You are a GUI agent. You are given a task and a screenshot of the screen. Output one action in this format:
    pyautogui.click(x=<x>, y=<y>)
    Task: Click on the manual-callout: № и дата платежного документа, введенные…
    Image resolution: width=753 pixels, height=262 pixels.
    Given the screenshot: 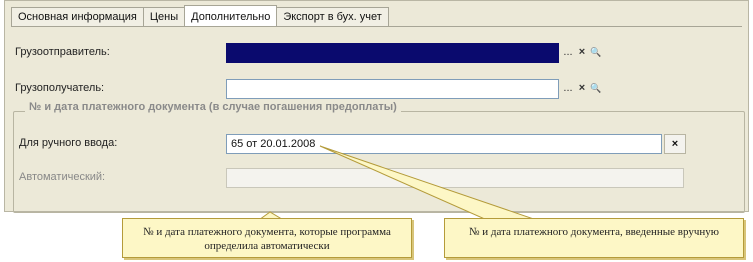 What is the action you would take?
    pyautogui.click(x=594, y=238)
    